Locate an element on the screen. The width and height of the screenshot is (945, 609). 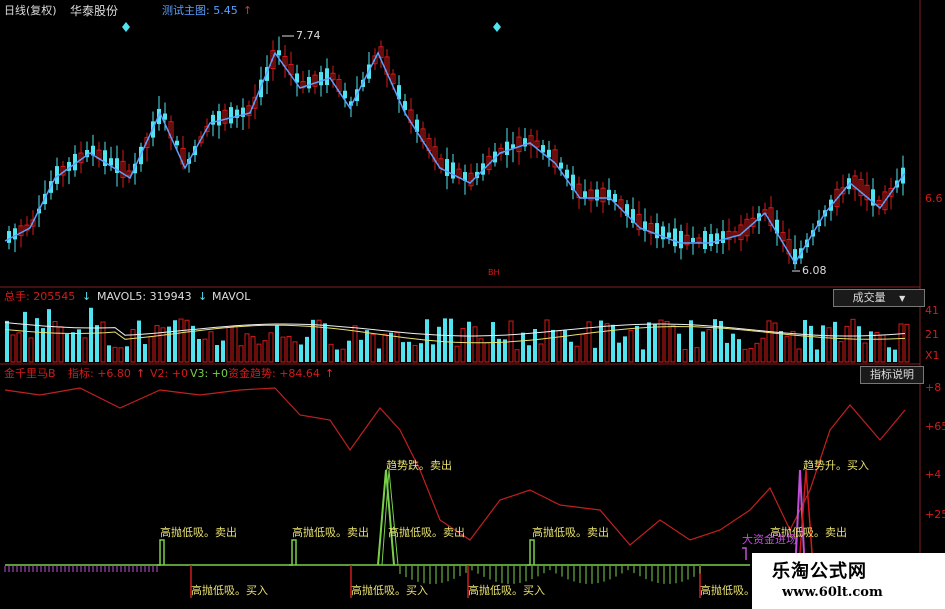
indicator-axis-tick: +8 is located at coordinates (933, 387).